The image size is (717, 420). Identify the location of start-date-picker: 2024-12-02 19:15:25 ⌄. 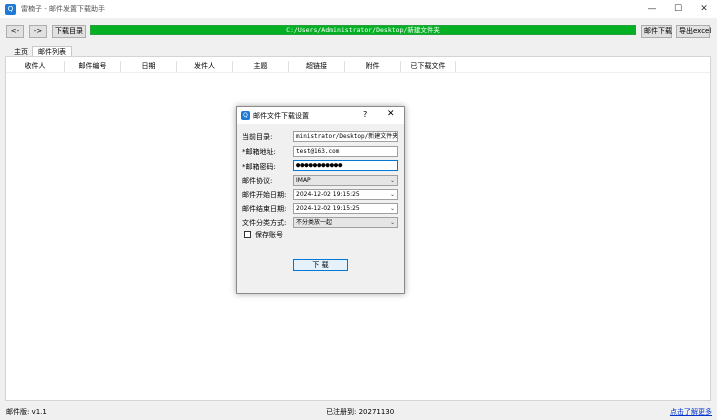
(345, 194).